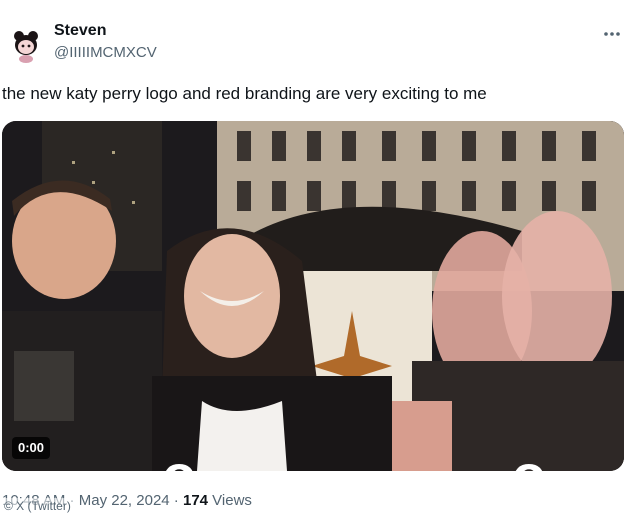 This screenshot has height=513, width=634. What do you see at coordinates (195, 500) in the screenshot?
I see `views-count: 174` at bounding box center [195, 500].